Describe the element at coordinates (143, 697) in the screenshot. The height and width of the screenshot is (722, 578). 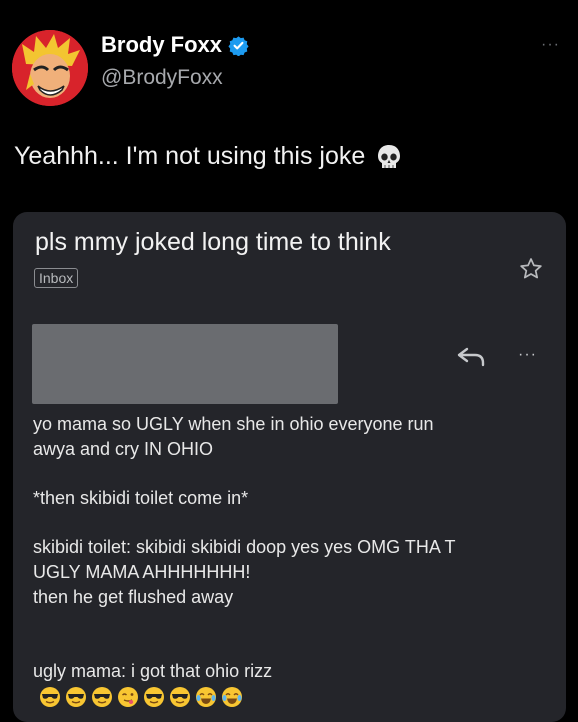
I see `emoji-row` at that location.